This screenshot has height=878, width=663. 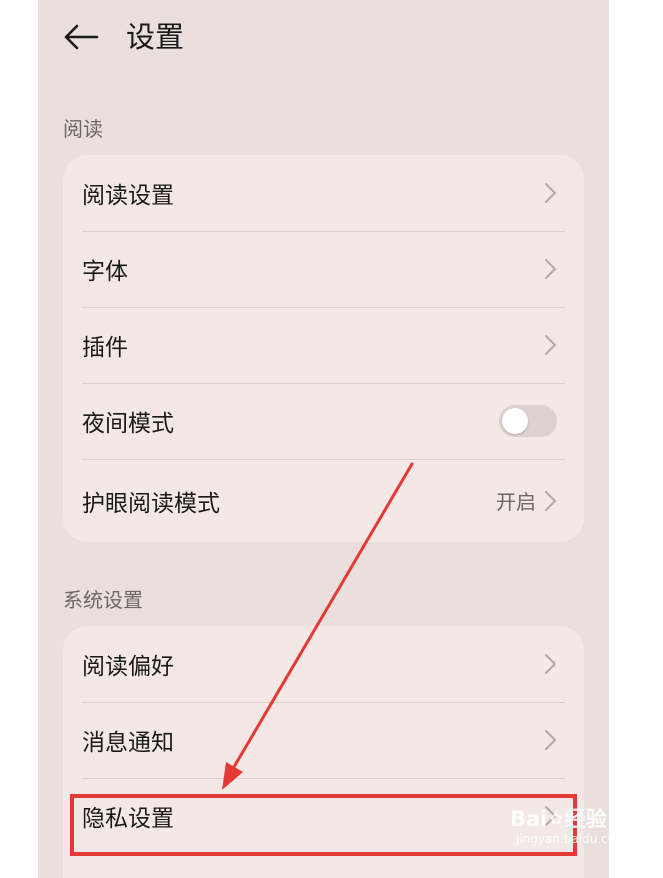 I want to click on item-label: 隐私设置, so click(x=128, y=819).